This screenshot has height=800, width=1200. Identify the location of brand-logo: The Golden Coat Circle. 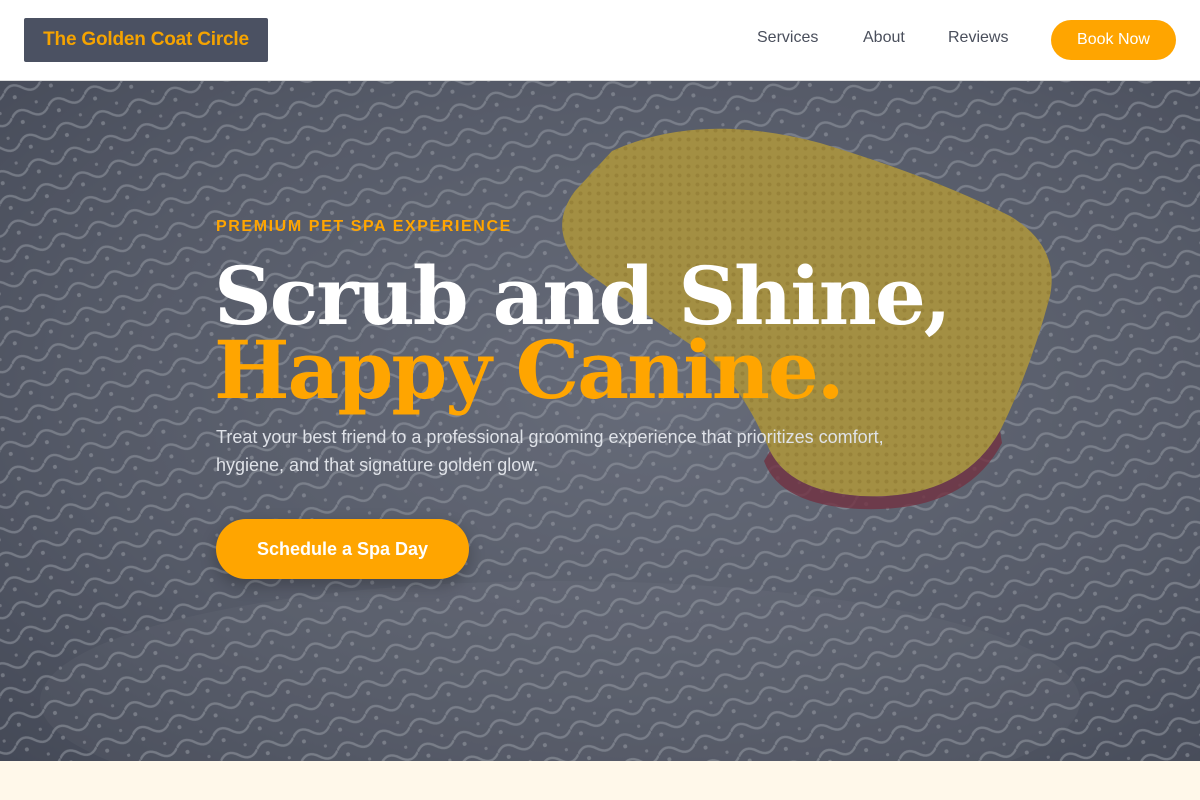
(146, 40).